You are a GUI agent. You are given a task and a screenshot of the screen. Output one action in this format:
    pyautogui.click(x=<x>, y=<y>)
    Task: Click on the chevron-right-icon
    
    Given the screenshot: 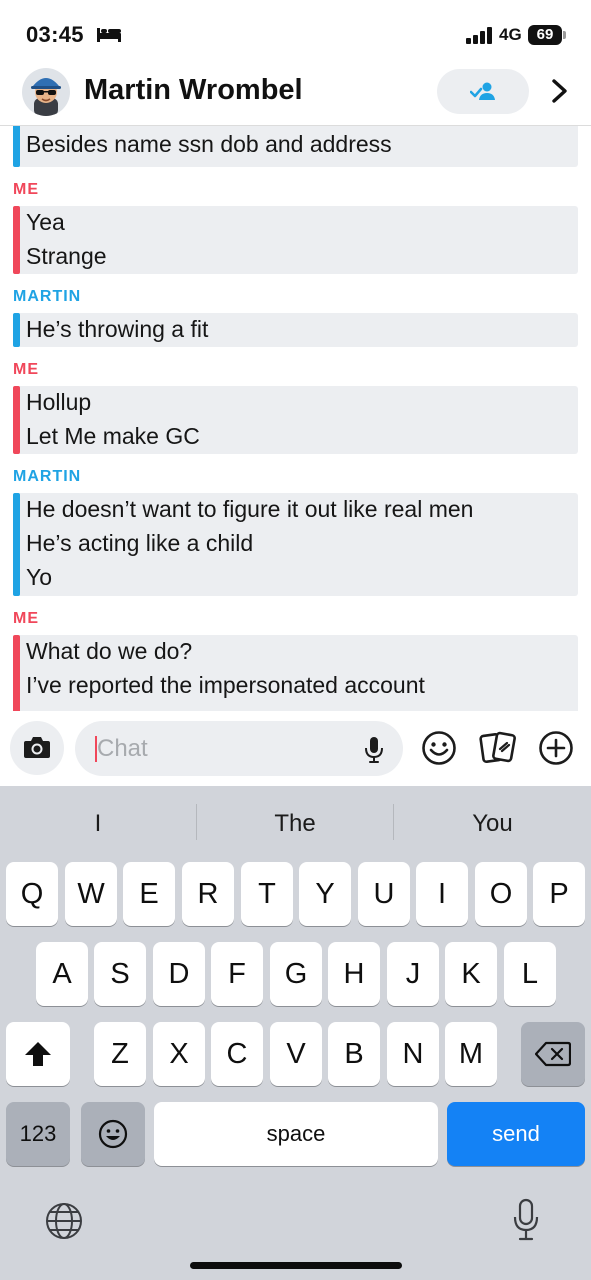 What is the action you would take?
    pyautogui.click(x=559, y=91)
    